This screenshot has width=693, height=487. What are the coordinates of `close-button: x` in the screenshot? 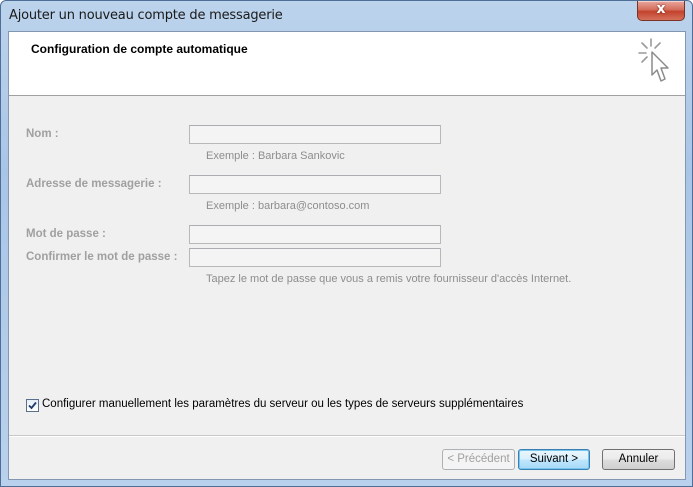 It's located at (661, 11).